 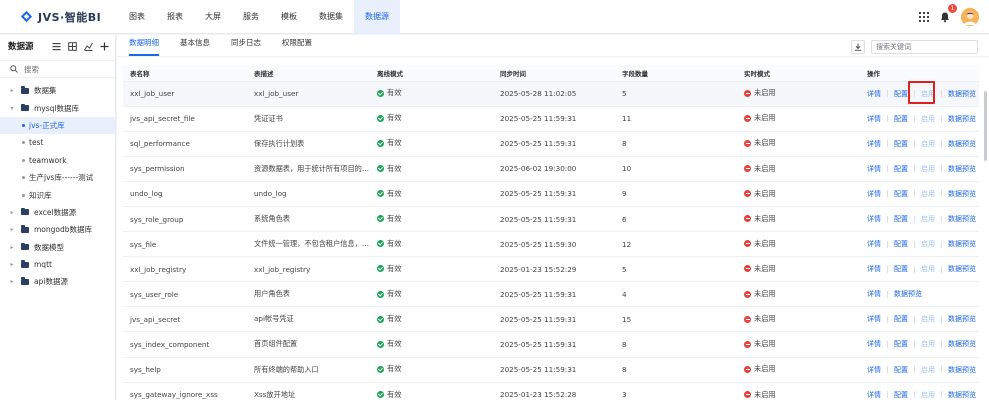 What do you see at coordinates (56, 46) in the screenshot?
I see `collapse-icon` at bounding box center [56, 46].